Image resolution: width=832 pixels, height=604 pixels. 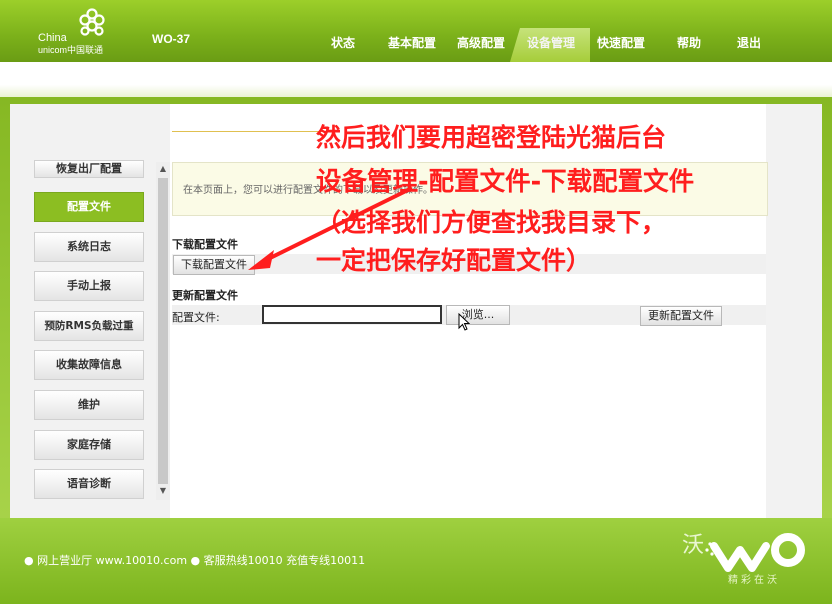 I want to click on annotation-line-1: 然后我们要用超密登陆光猫后台, so click(x=491, y=137).